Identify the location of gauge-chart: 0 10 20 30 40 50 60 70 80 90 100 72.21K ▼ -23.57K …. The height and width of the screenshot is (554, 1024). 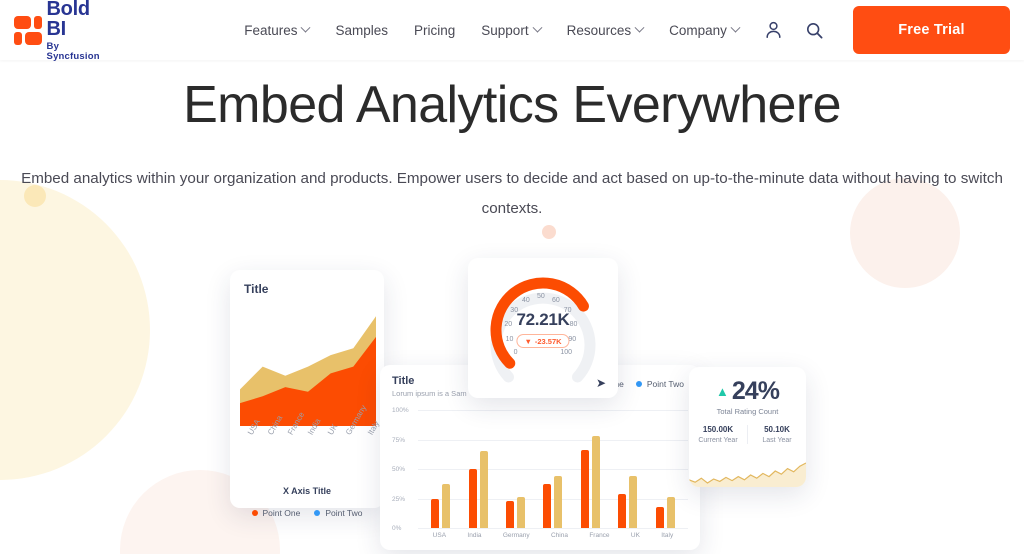
(543, 328).